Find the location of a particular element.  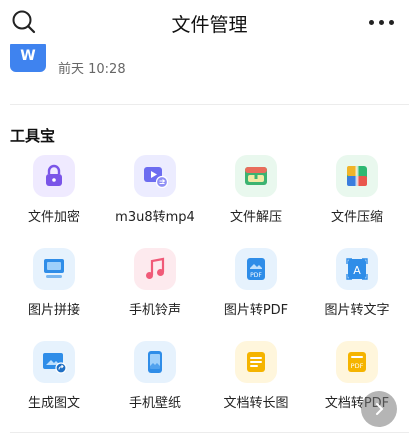

tool-file-compress: 文件压缩 is located at coordinates (357, 195).